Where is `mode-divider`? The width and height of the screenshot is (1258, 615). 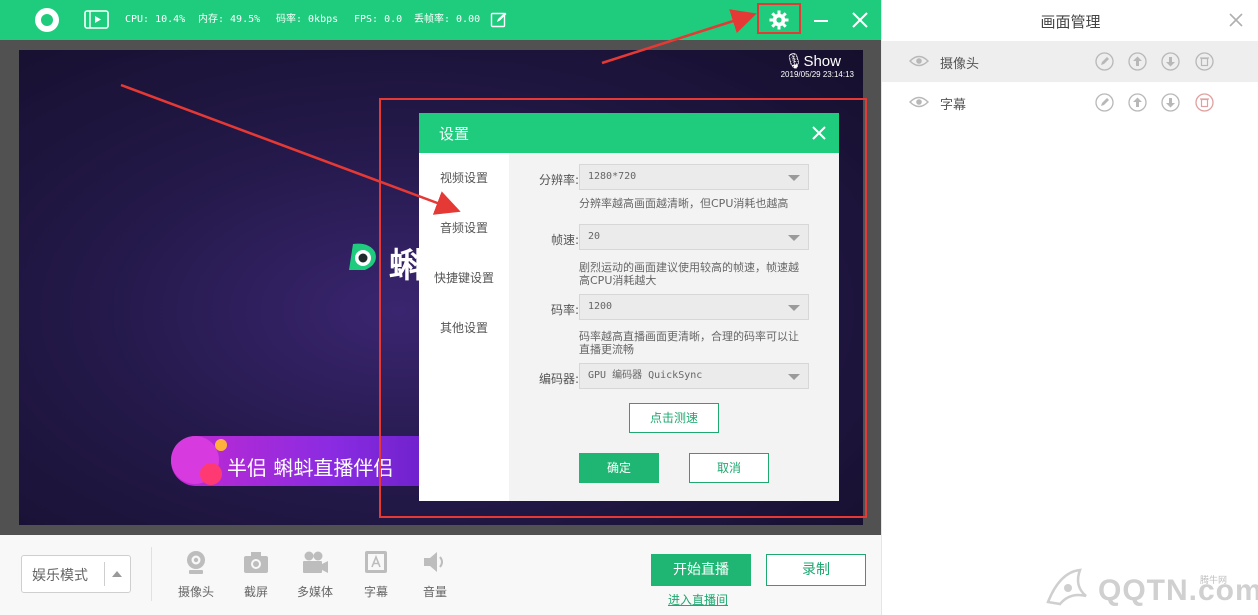 mode-divider is located at coordinates (104, 574).